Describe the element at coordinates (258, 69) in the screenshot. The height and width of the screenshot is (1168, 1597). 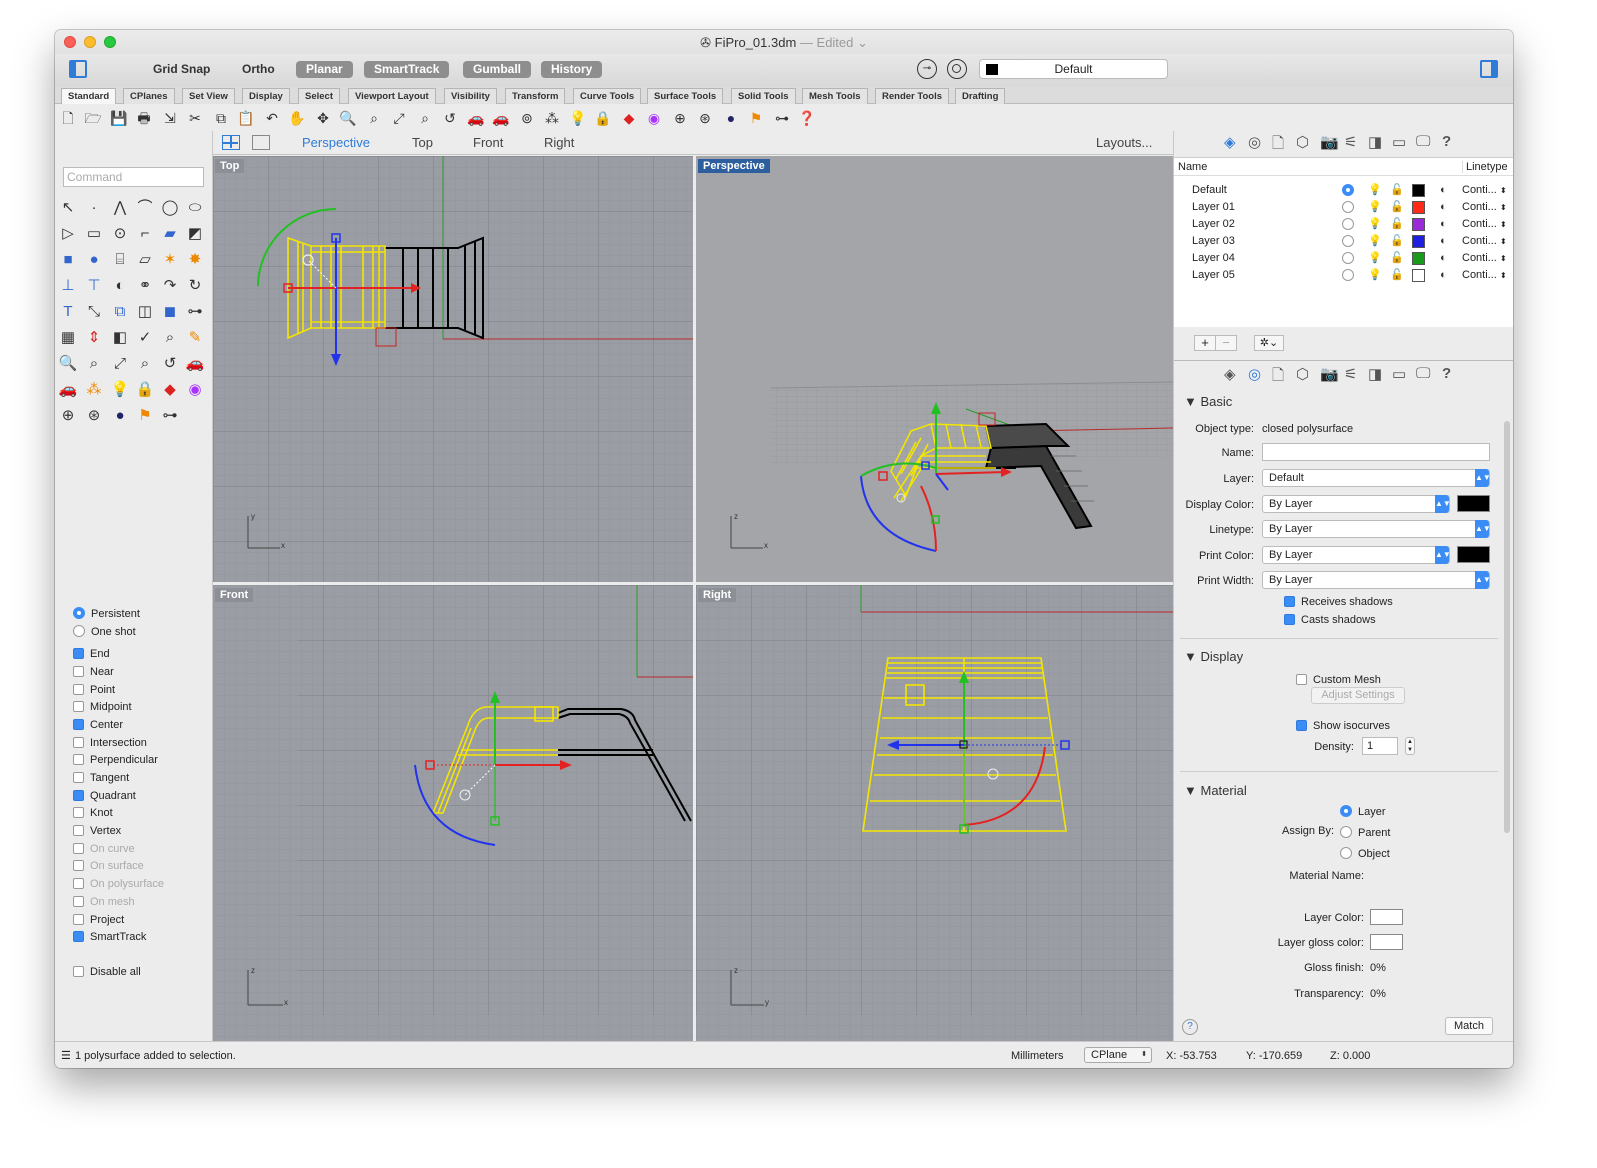
I see `ortho-button: Ortho` at that location.